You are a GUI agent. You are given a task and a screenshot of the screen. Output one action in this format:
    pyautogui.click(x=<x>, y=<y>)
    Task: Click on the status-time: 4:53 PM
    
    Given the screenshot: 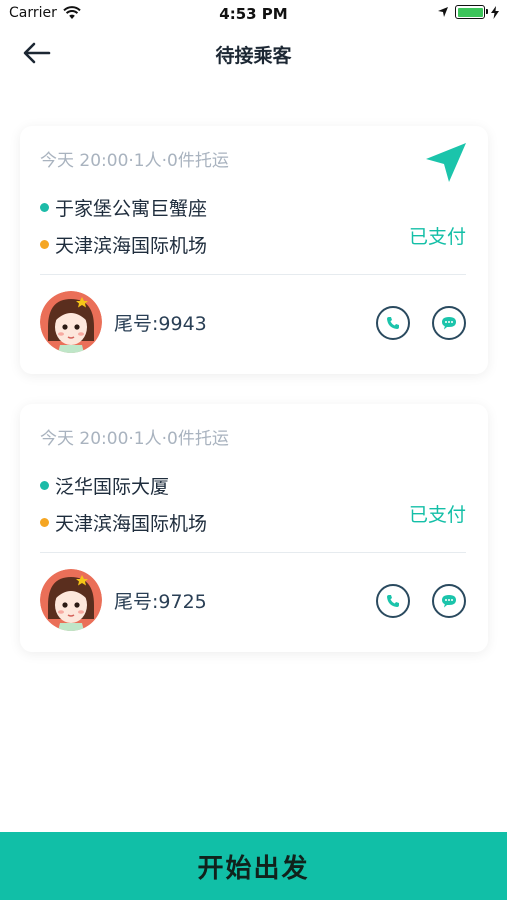 What is the action you would take?
    pyautogui.click(x=253, y=14)
    